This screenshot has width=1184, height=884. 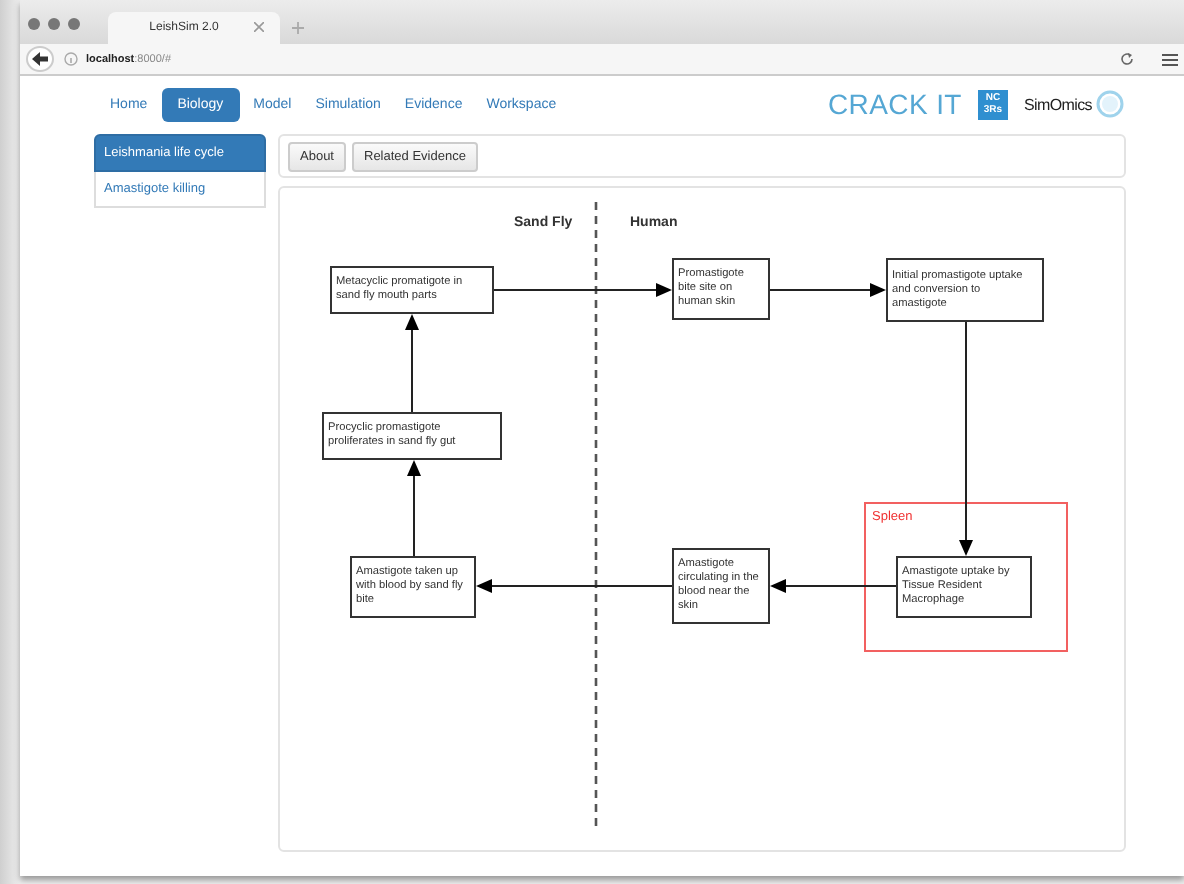 I want to click on crack-it-logo: CRACK IT, so click(x=895, y=104).